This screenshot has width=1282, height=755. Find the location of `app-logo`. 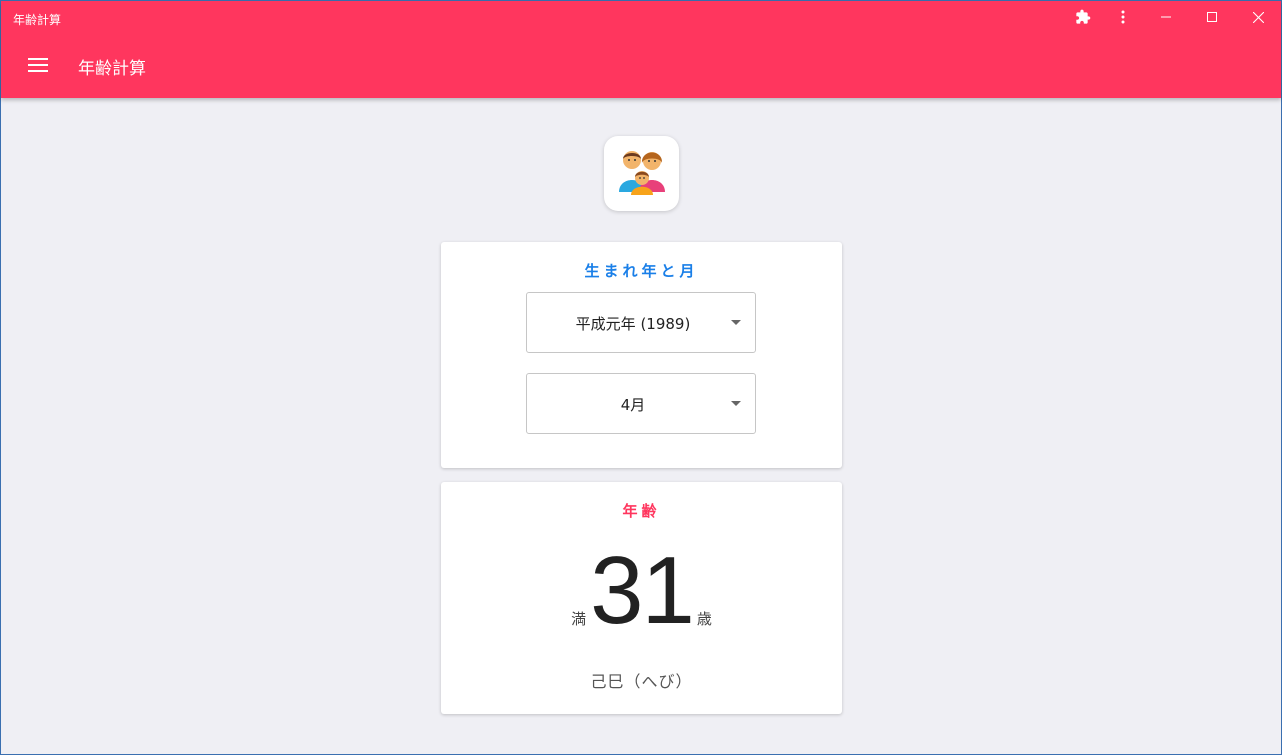

app-logo is located at coordinates (641, 173).